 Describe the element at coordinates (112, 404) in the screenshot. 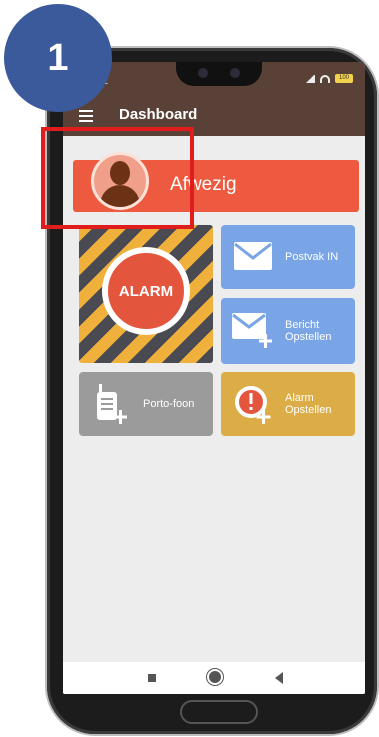

I see `walkie-talkie-plus-icon` at that location.